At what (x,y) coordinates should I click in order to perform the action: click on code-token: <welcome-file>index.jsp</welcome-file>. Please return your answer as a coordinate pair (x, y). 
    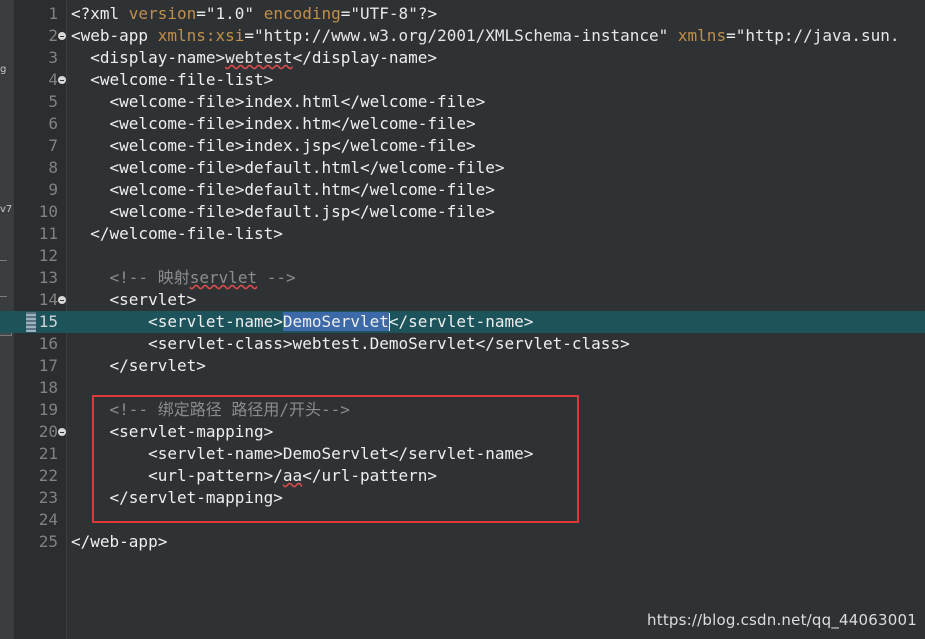
    Looking at the image, I should click on (273, 145).